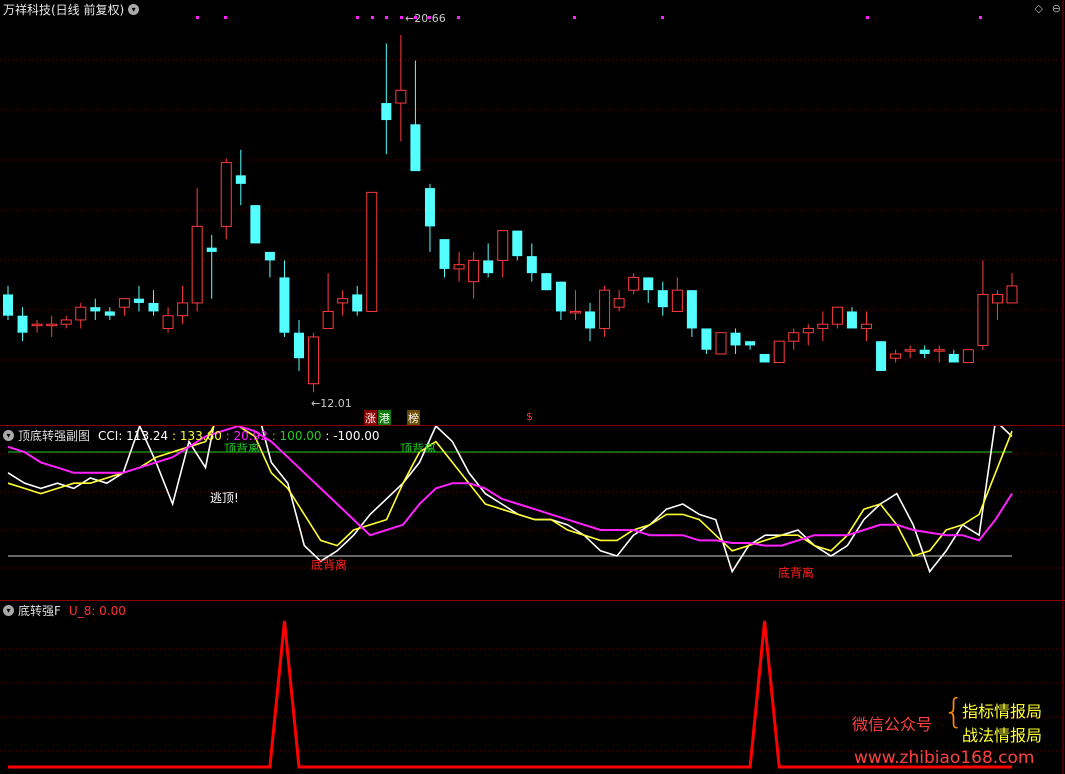  I want to click on cci-value-4: 100.00, so click(300, 435).